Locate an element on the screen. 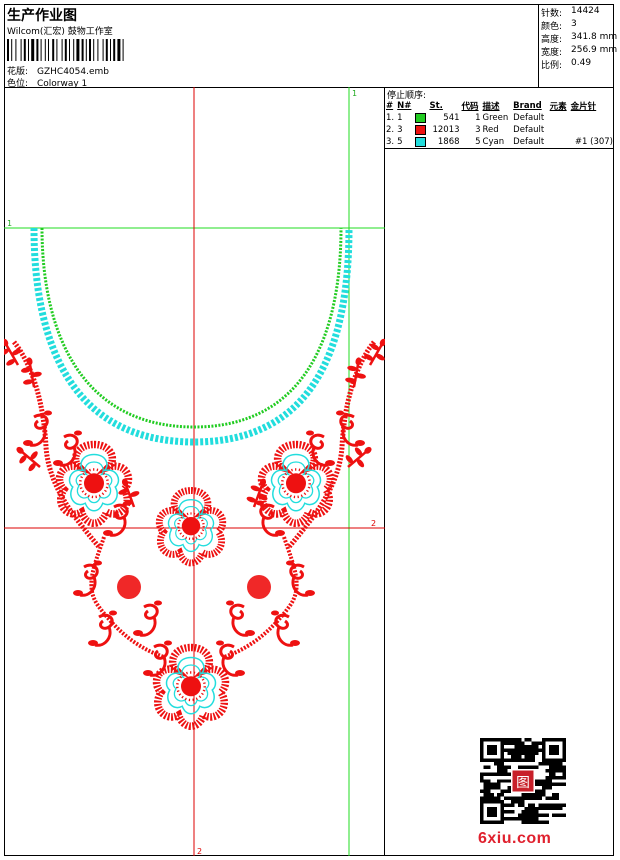  column-header: 元素 is located at coordinates (558, 107).